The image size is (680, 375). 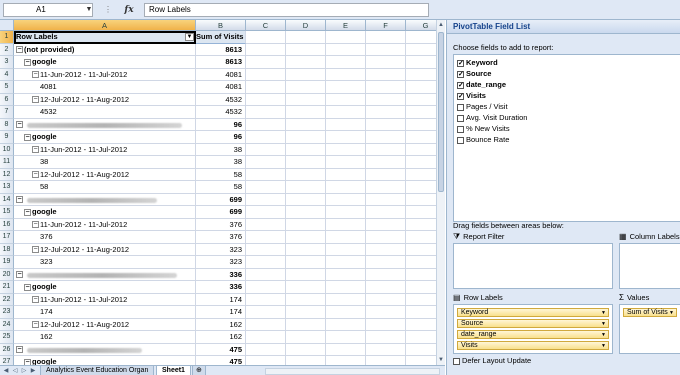 I want to click on area-field-pill: date_range ▼, so click(x=533, y=334).